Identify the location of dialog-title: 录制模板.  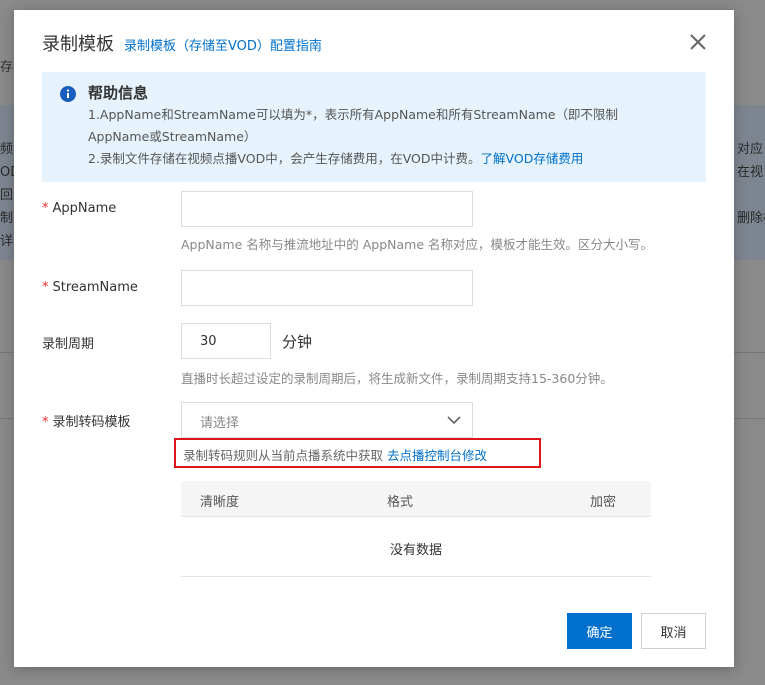
(78, 44).